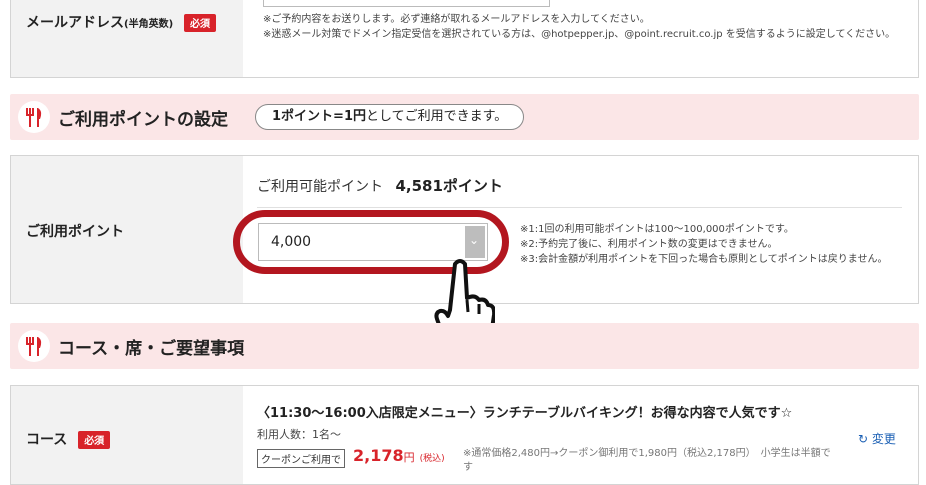 This screenshot has height=485, width=926. What do you see at coordinates (75, 23) in the screenshot?
I see `email-label: メールアドレス` at bounding box center [75, 23].